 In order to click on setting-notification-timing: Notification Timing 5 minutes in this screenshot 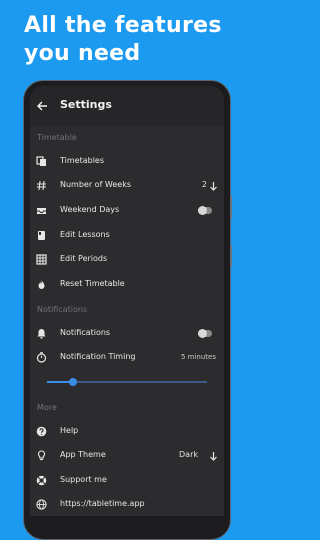, I will do `click(127, 358)`.